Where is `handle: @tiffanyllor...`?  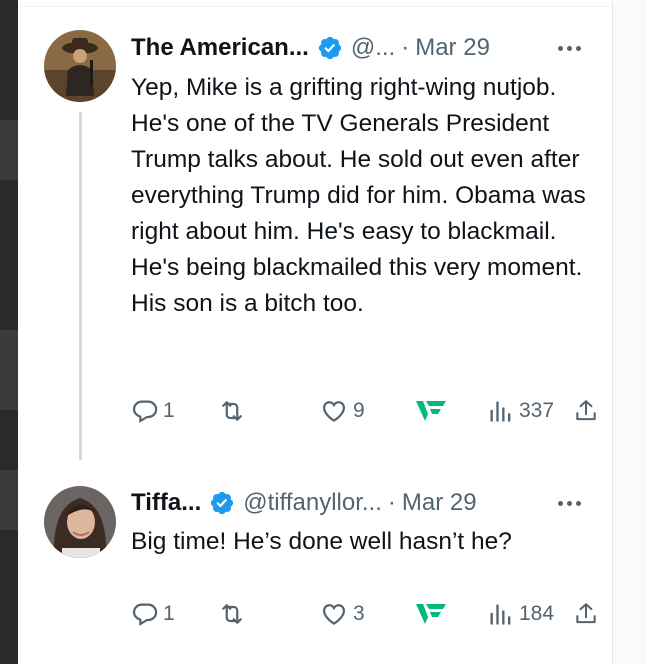 handle: @tiffanyllor... is located at coordinates (312, 503).